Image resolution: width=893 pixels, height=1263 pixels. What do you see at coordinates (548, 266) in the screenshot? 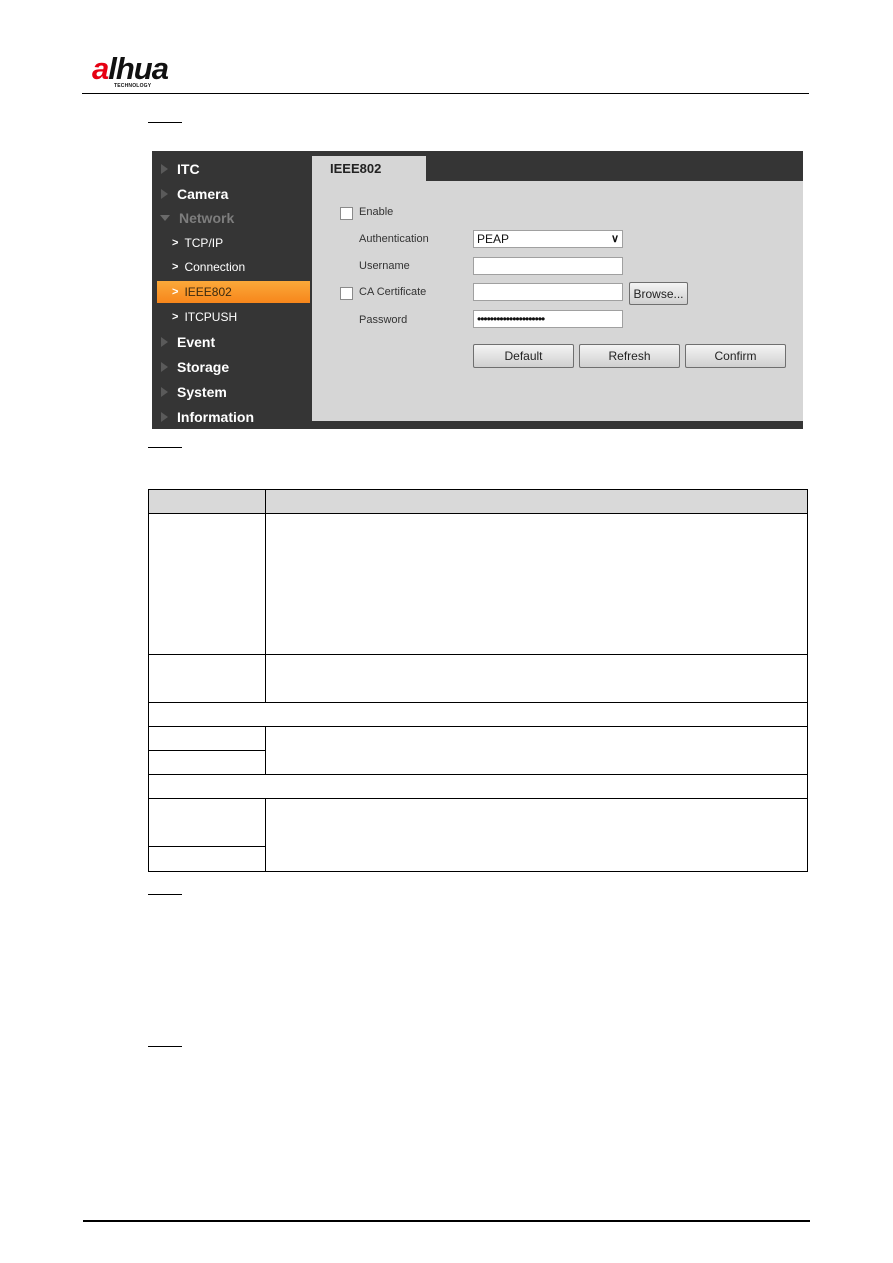
I see `username-input` at bounding box center [548, 266].